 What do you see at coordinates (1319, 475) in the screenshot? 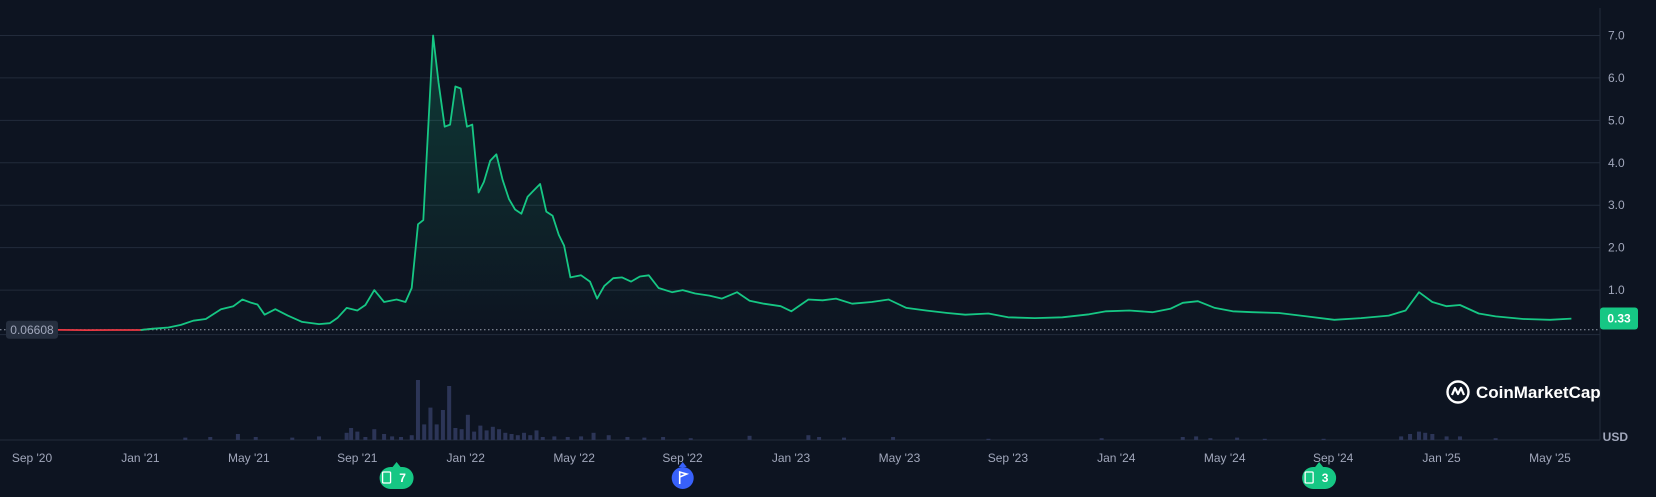
I see `event-news-marker: 3` at bounding box center [1319, 475].